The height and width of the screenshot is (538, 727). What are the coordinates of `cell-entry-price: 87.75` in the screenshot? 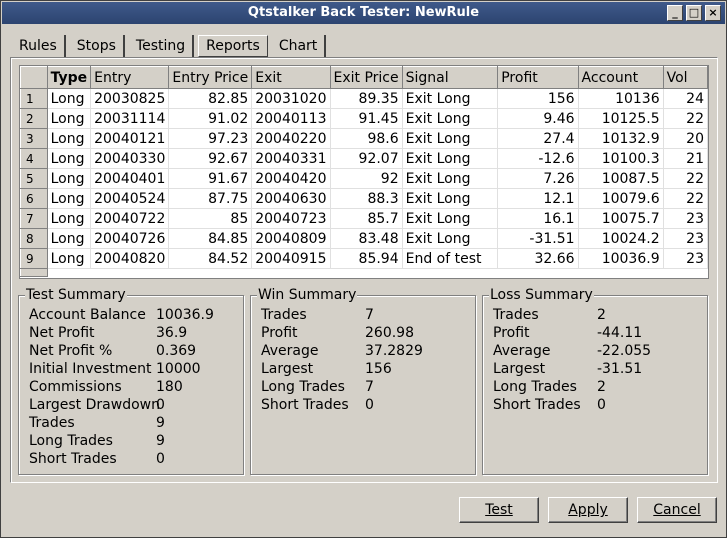 It's located at (210, 198).